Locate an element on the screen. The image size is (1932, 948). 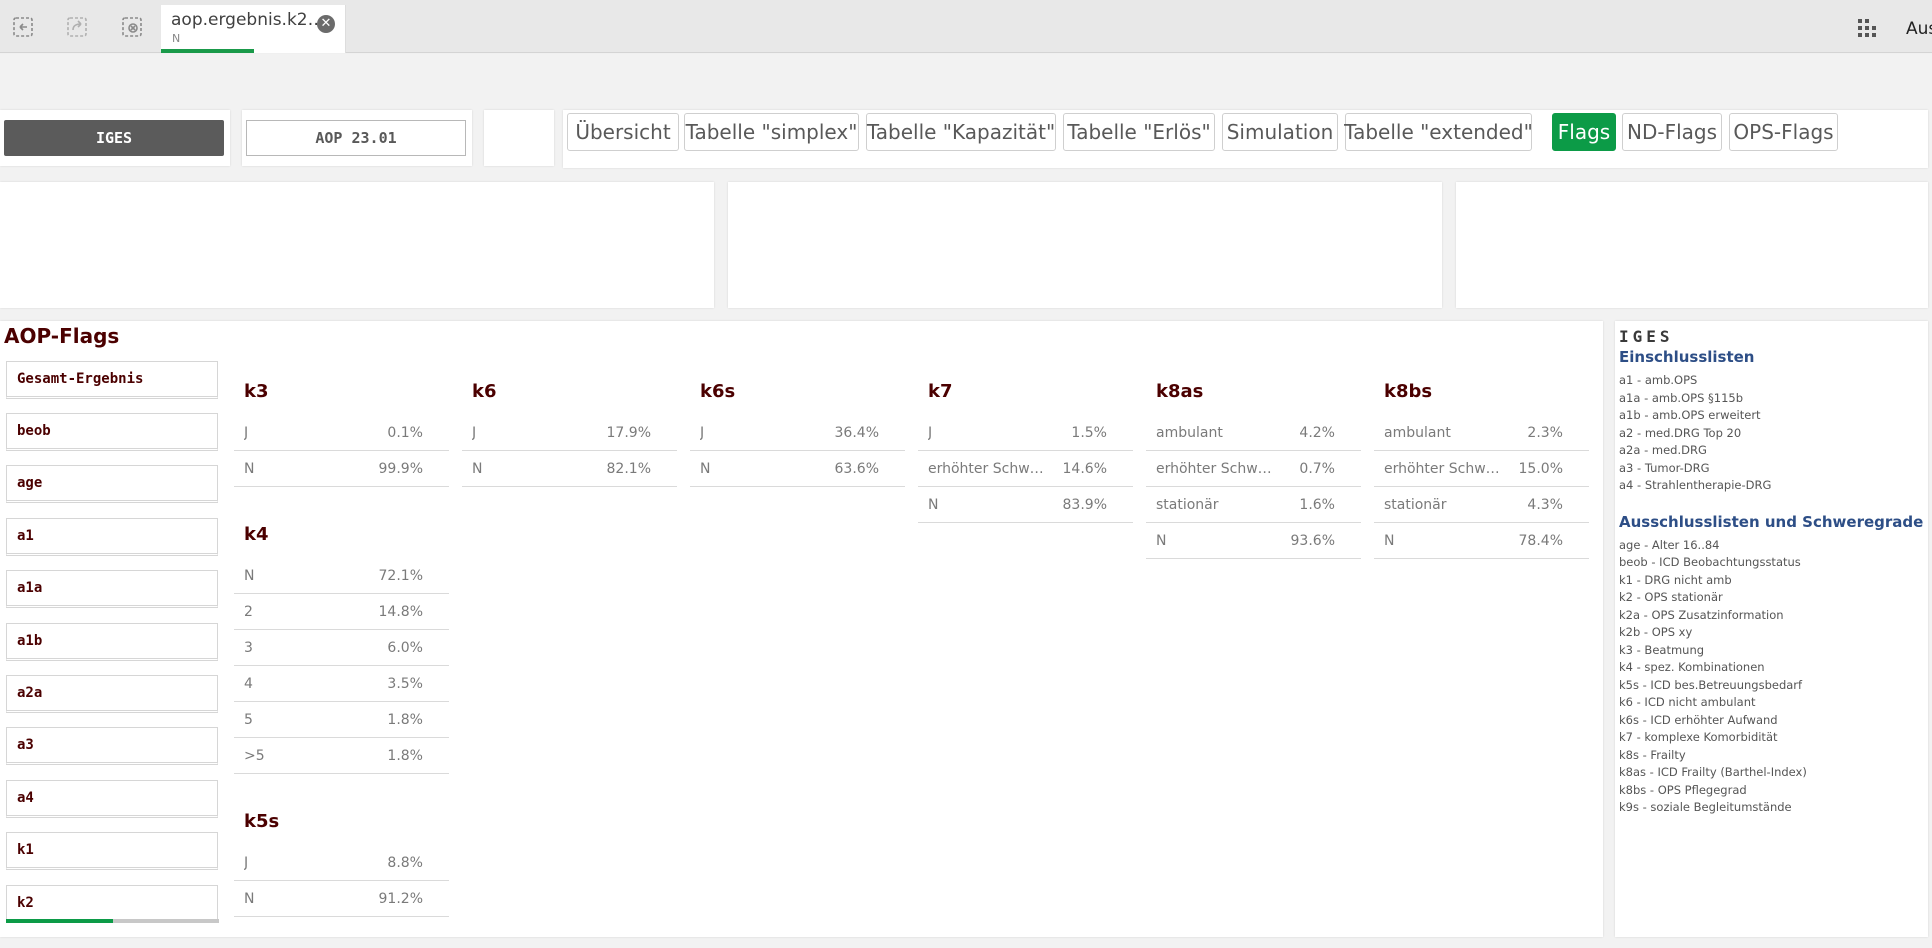
undo-selection-icon is located at coordinates (23, 27).